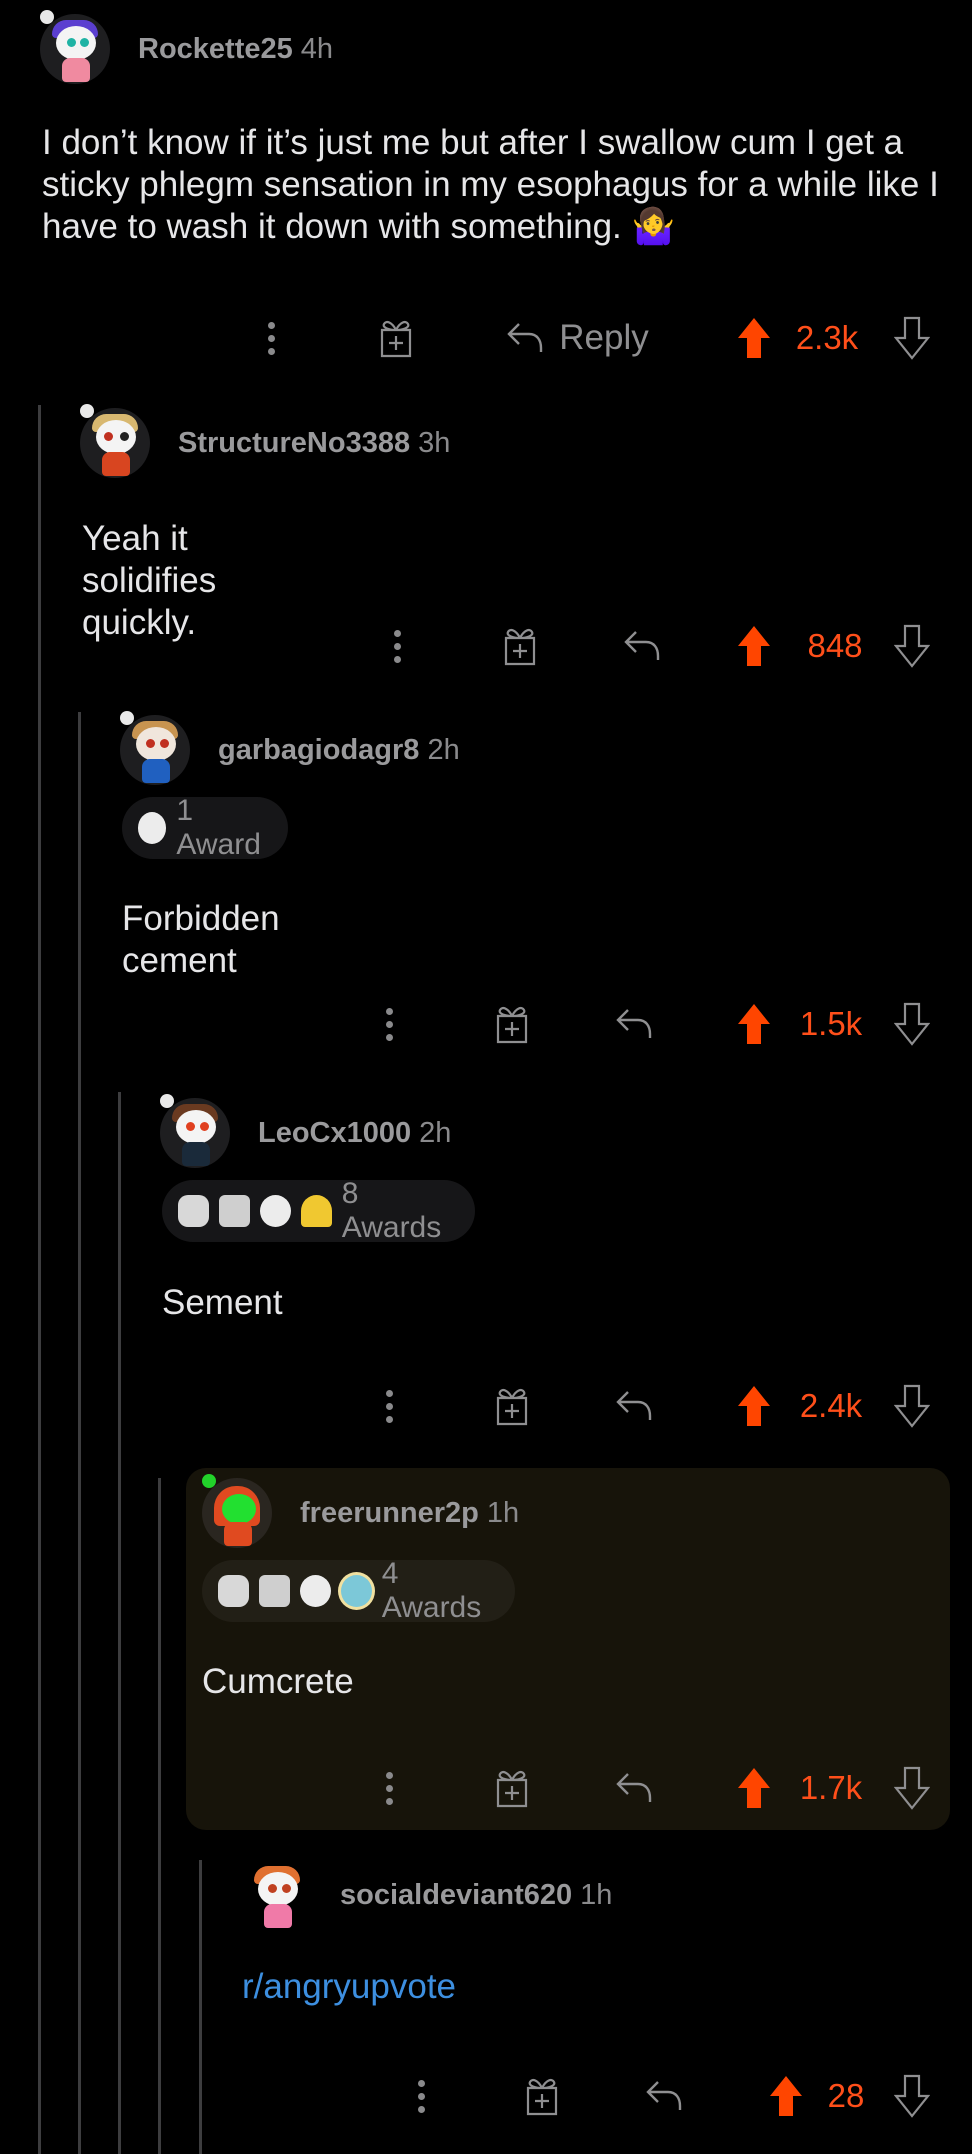  I want to click on comment-header: socialdeviant620 1h, so click(427, 1895).